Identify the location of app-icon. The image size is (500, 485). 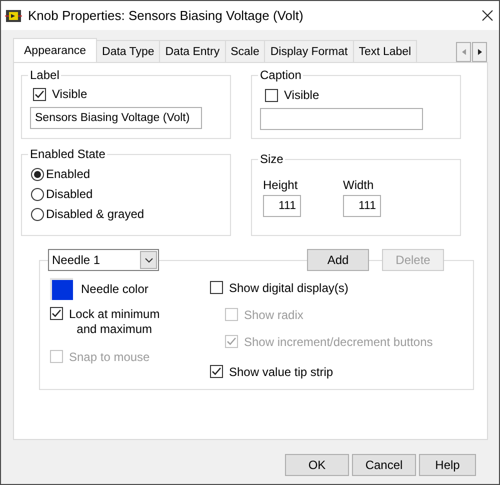
(13, 15).